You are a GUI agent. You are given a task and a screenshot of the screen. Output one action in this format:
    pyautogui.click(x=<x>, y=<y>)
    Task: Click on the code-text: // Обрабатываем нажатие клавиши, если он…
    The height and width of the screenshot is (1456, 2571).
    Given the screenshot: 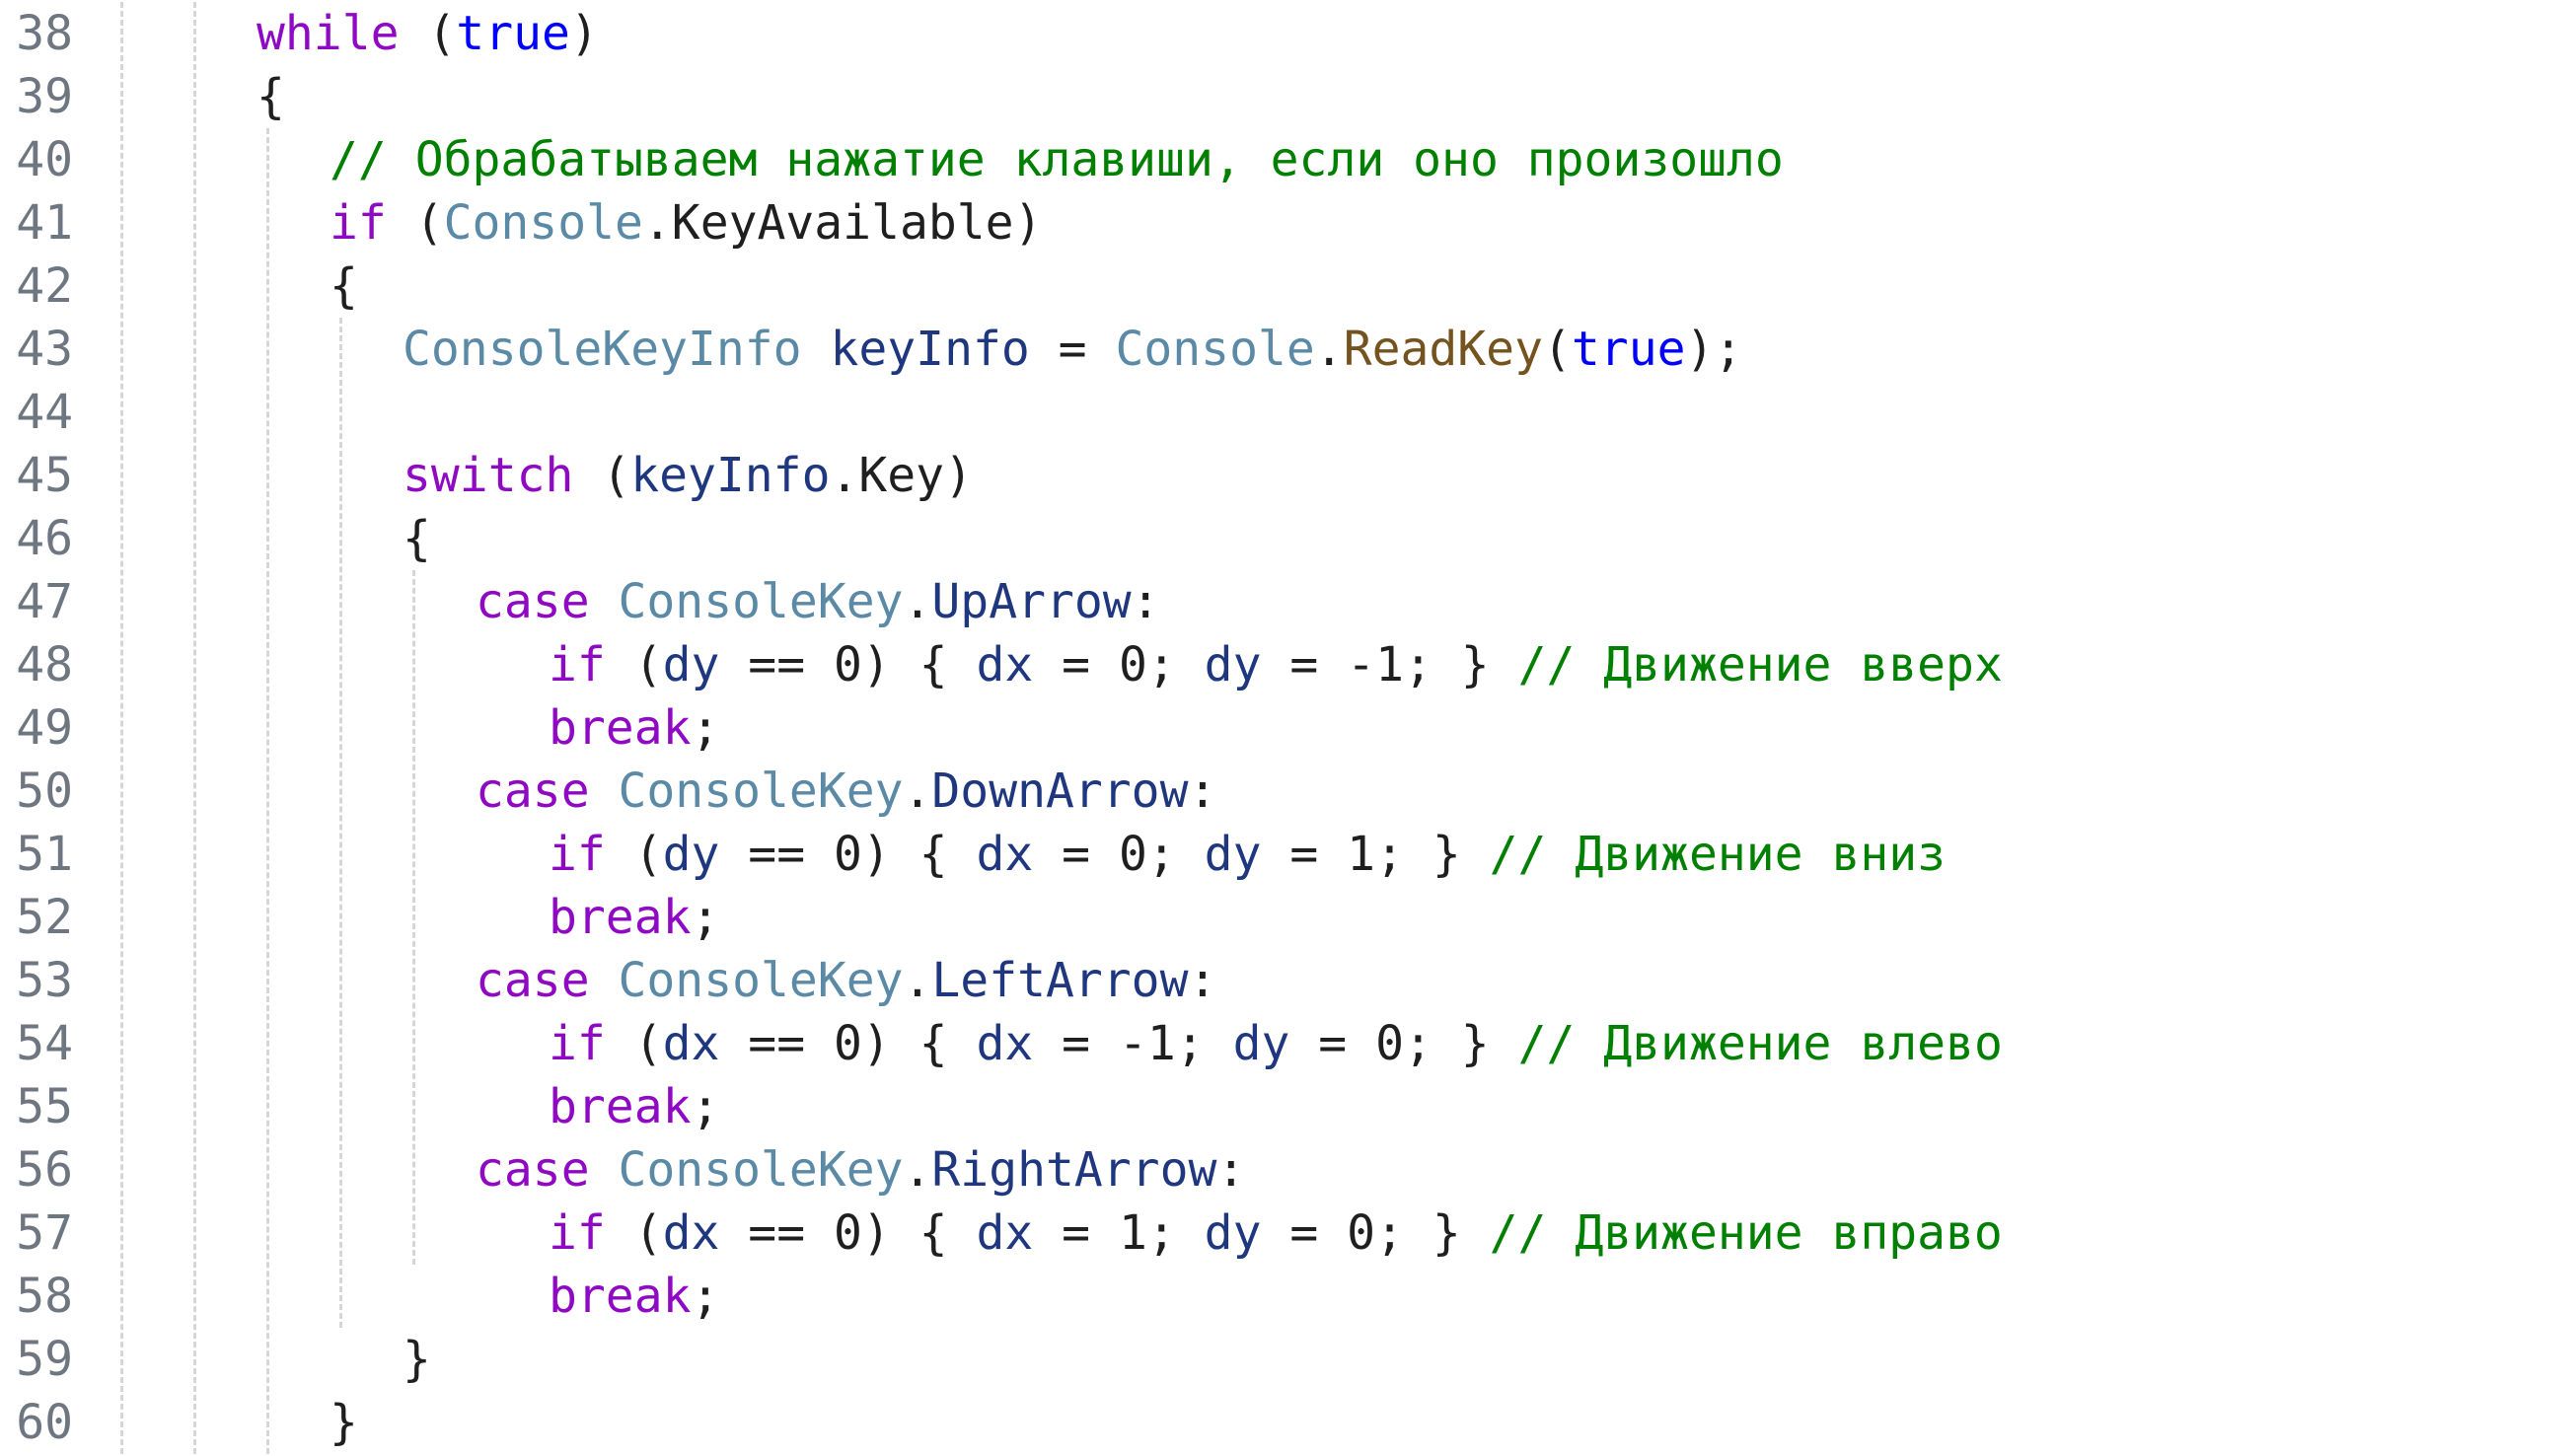 What is the action you would take?
    pyautogui.click(x=1057, y=159)
    